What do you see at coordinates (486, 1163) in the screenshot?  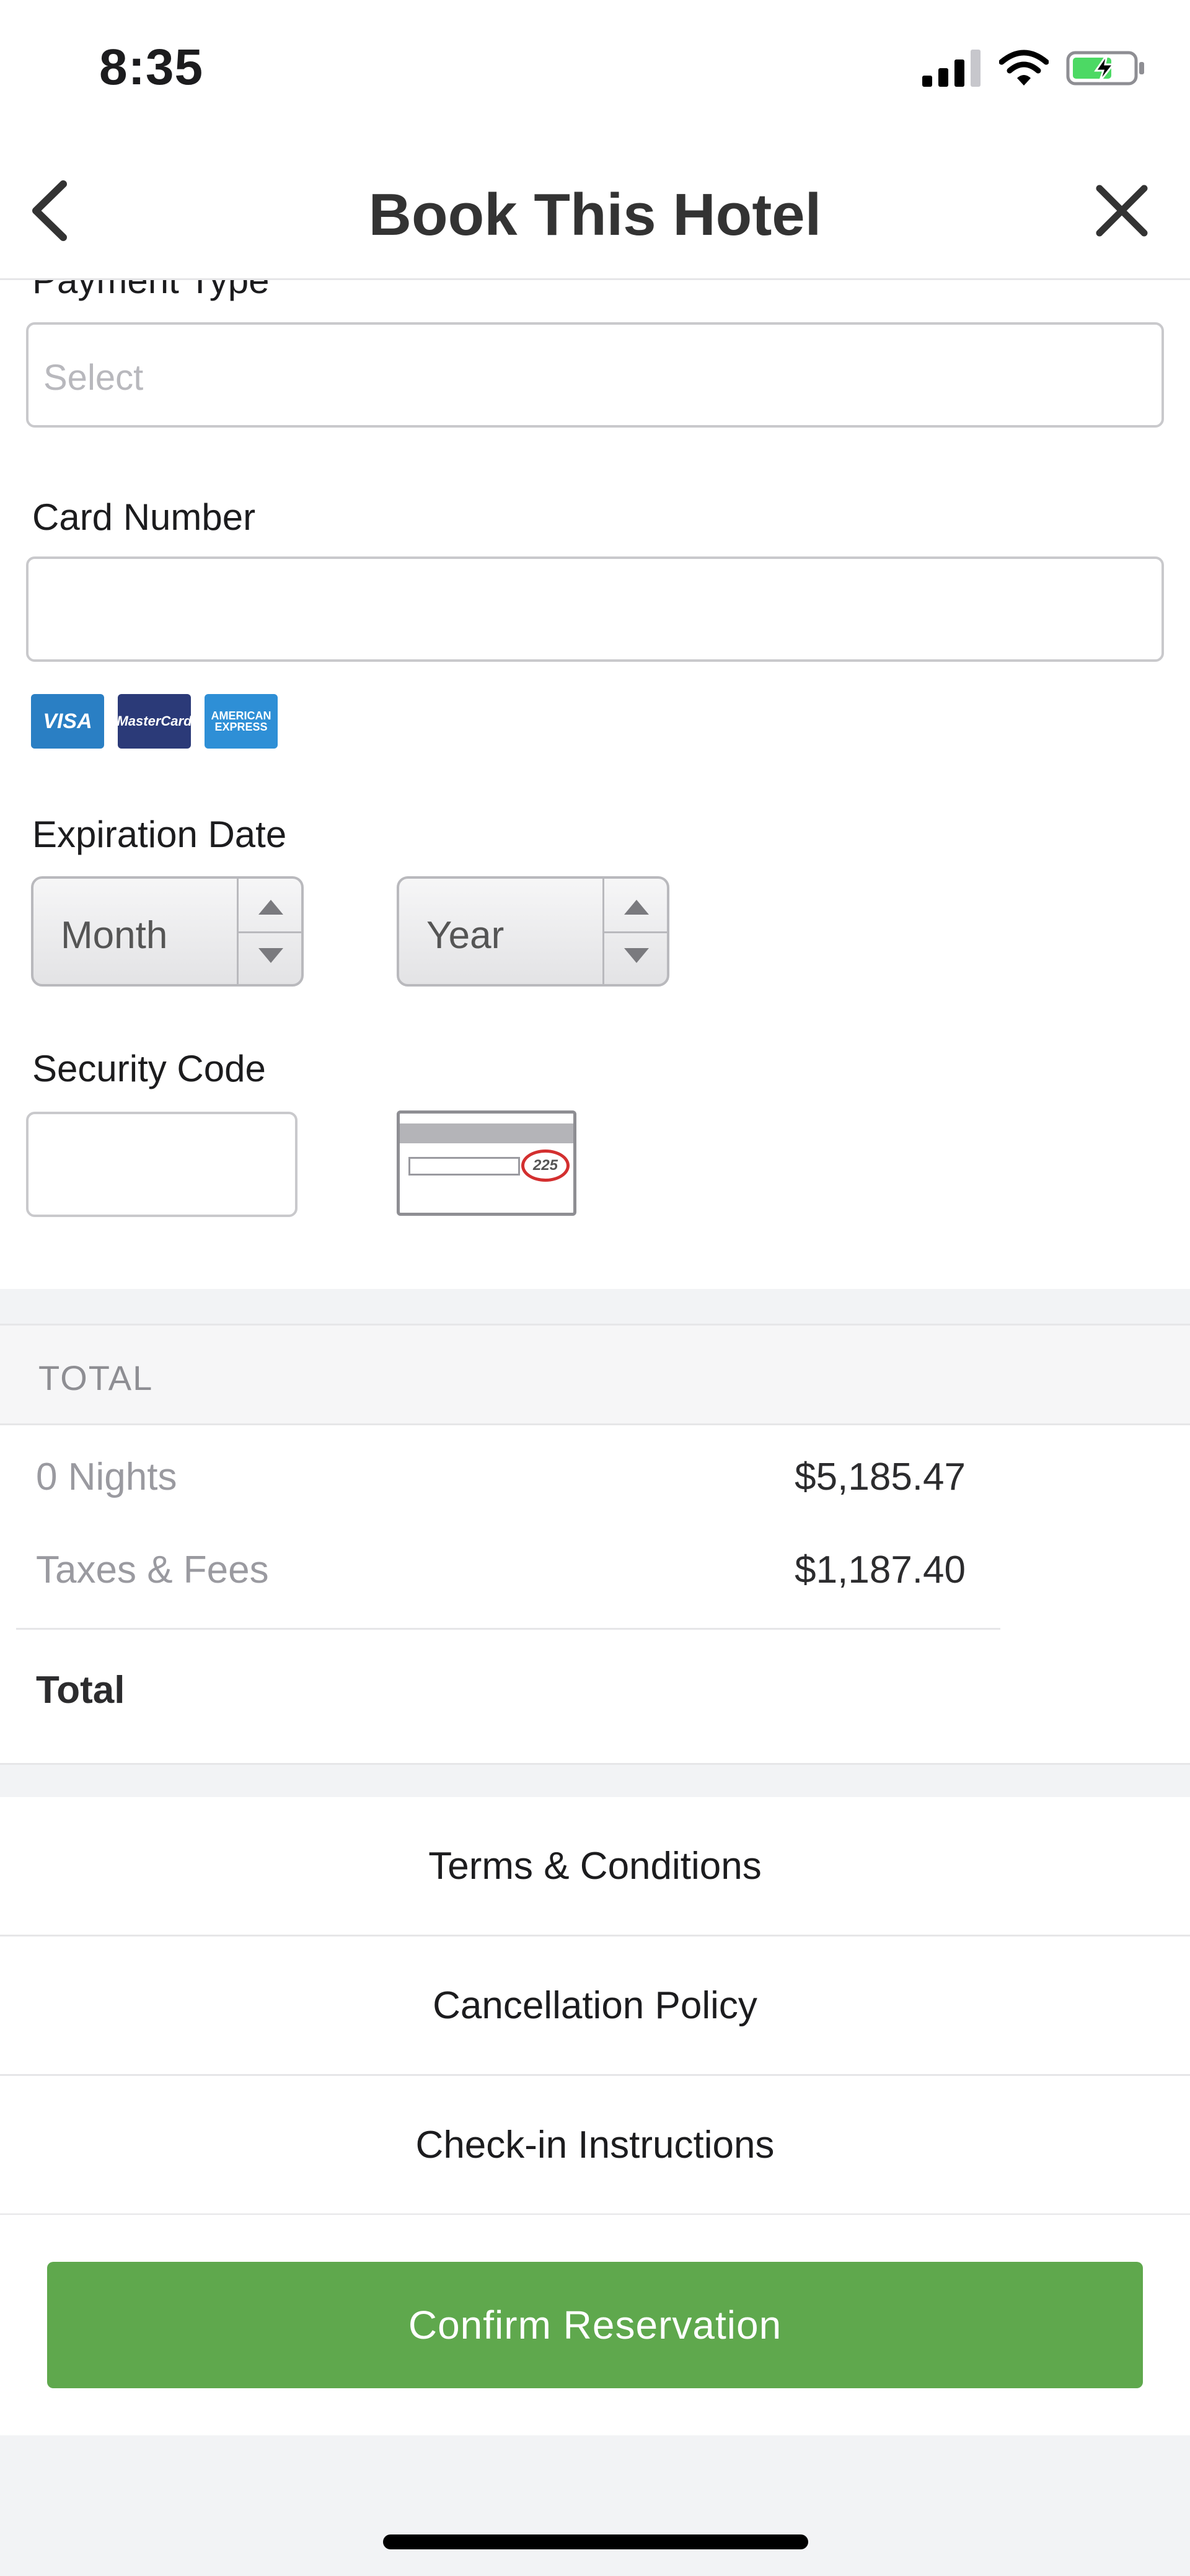 I see `cvv-card-illustration: 225` at bounding box center [486, 1163].